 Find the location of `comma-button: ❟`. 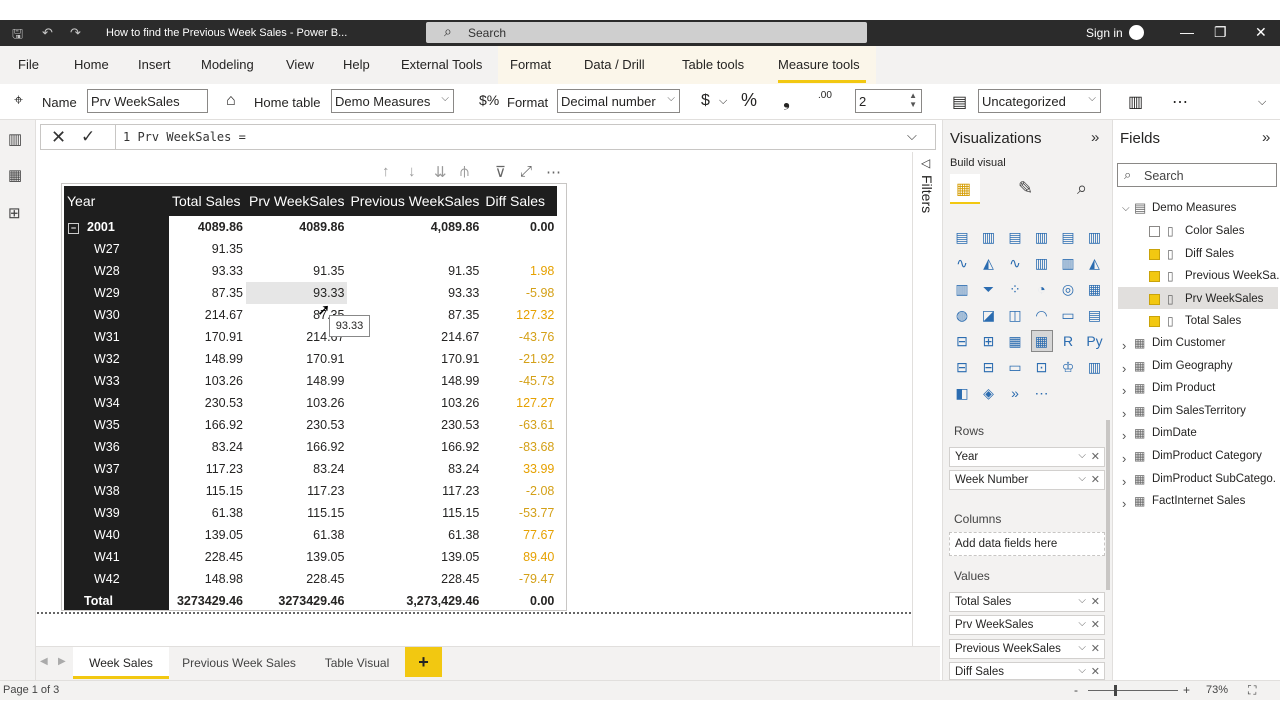

comma-button: ❟ is located at coordinates (786, 100).